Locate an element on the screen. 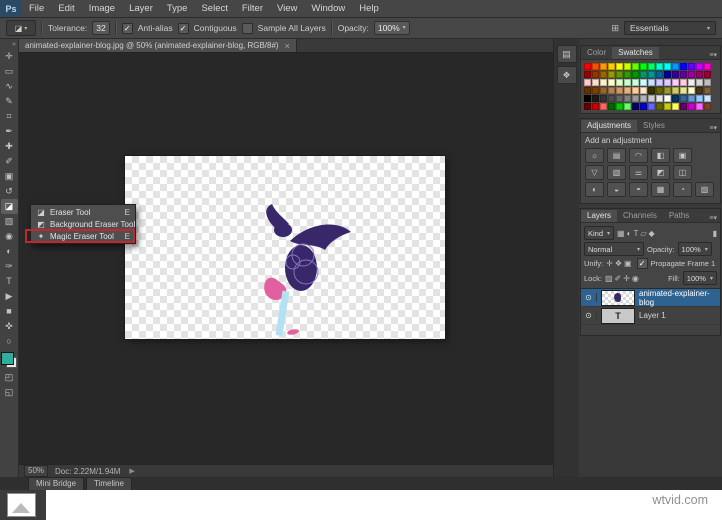 The image size is (722, 520). adjustment-icon: ◫ is located at coordinates (682, 172).